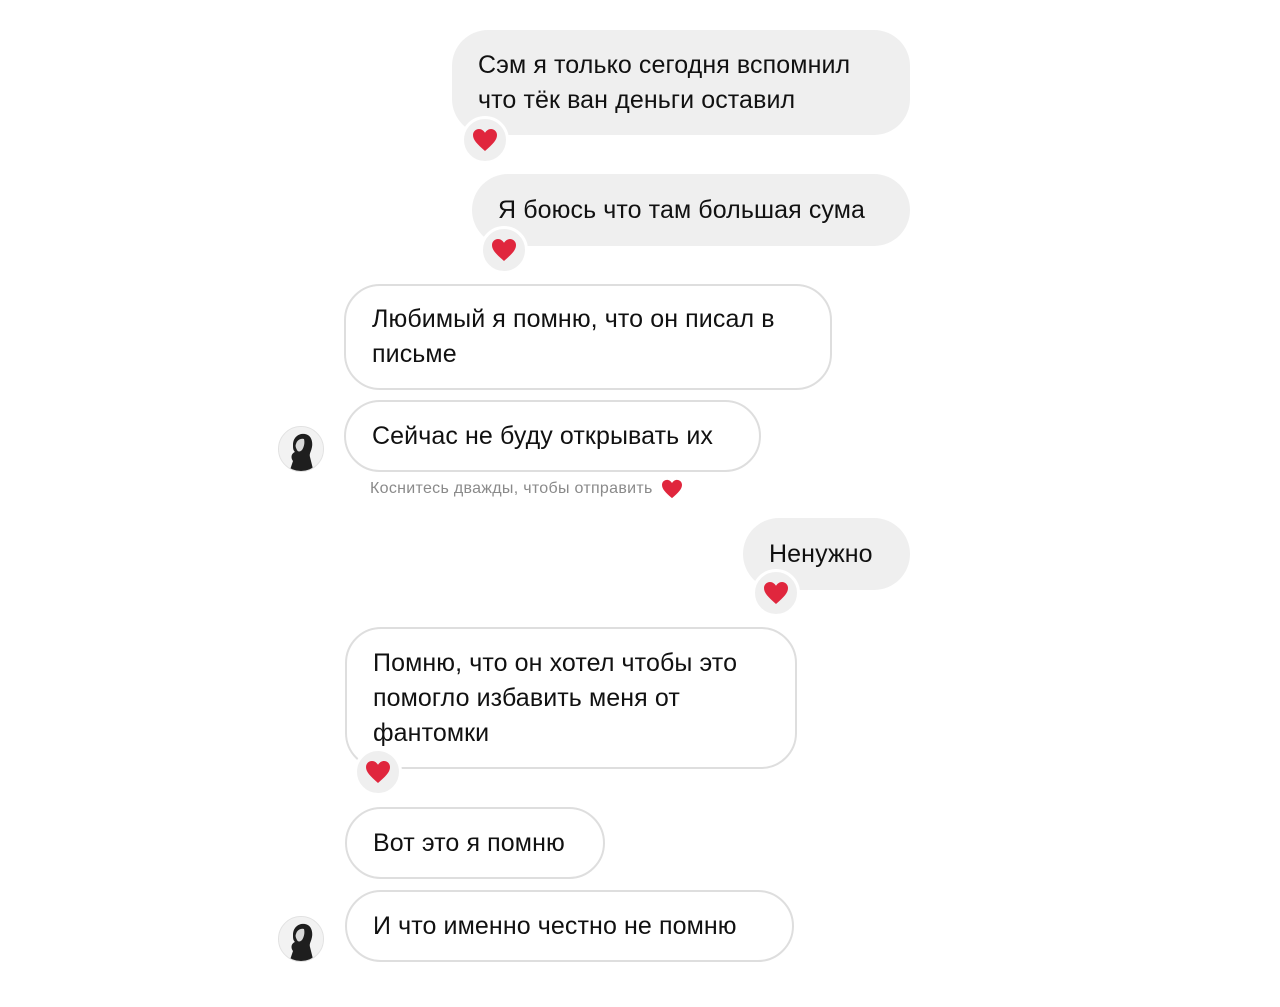  I want to click on outgoing-message: Я боюсь что там большая сума, so click(691, 210).